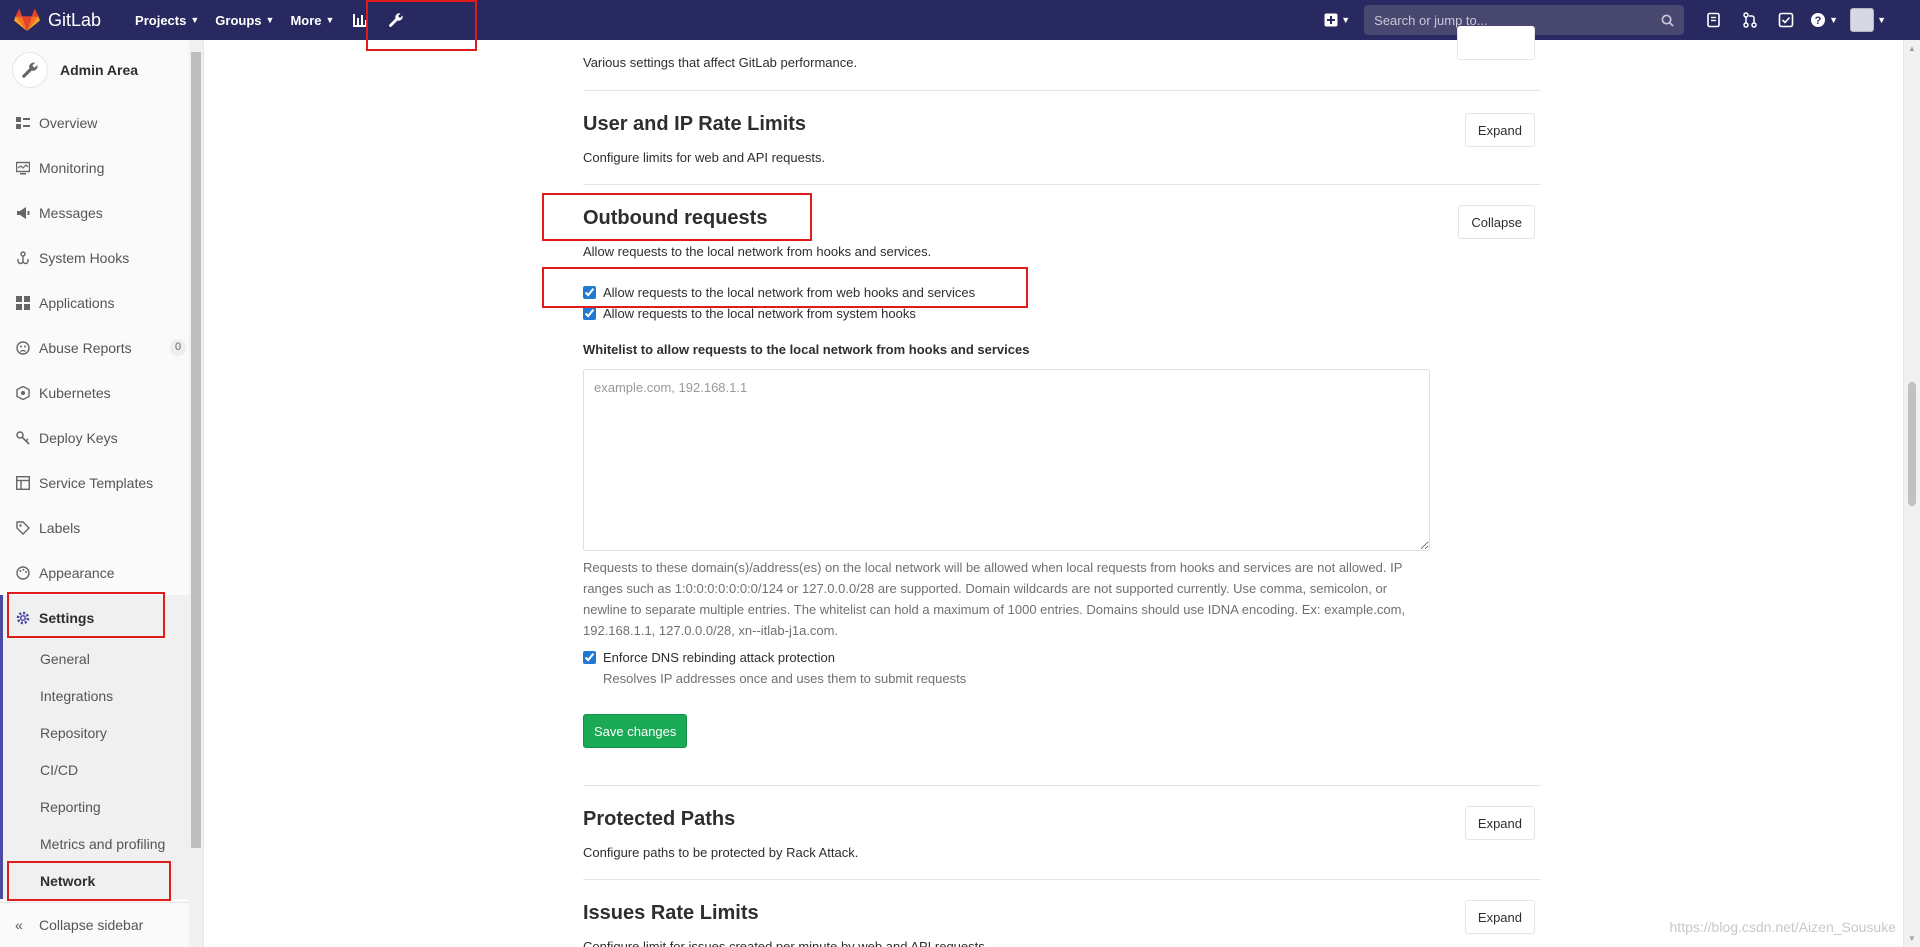  Describe the element at coordinates (23, 393) in the screenshot. I see `kubernetes-icon` at that location.